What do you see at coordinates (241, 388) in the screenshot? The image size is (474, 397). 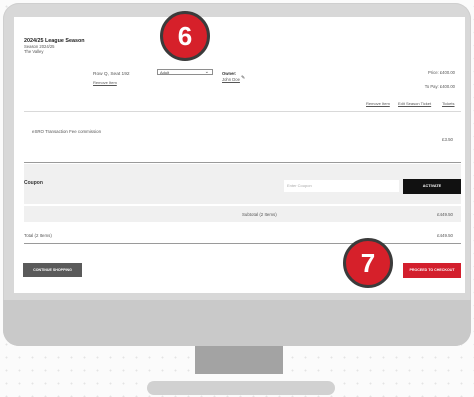 I see `monitor-stand-base` at bounding box center [241, 388].